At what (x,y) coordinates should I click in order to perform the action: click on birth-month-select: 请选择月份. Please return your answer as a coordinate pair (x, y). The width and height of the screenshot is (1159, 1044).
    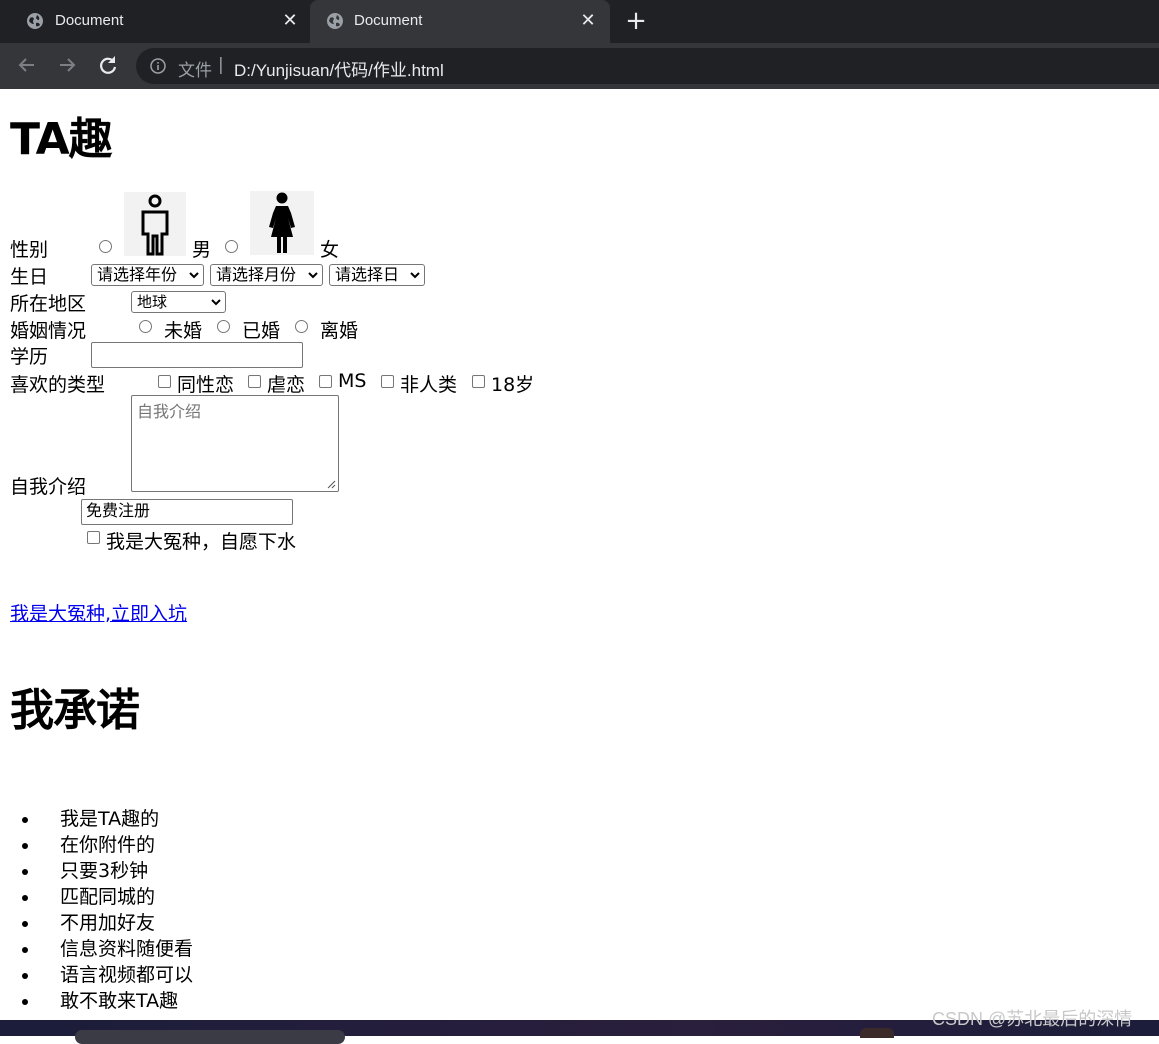
    Looking at the image, I should click on (266, 275).